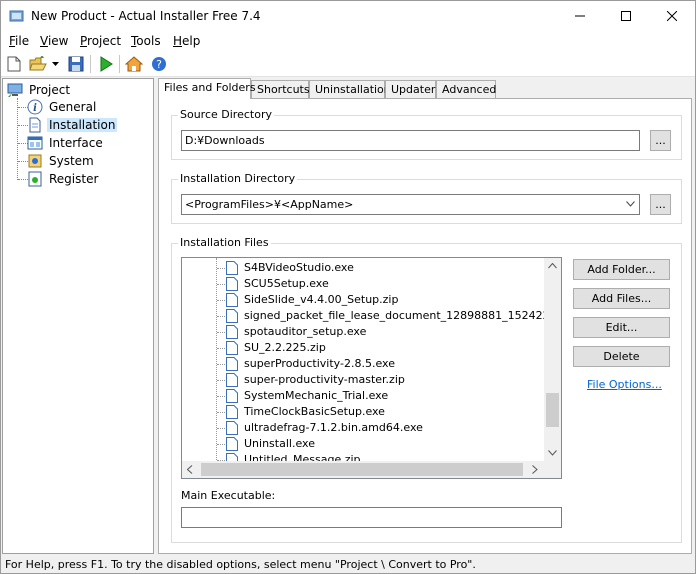 This screenshot has width=696, height=574. I want to click on file-name: Uninstall.exe, so click(279, 443).